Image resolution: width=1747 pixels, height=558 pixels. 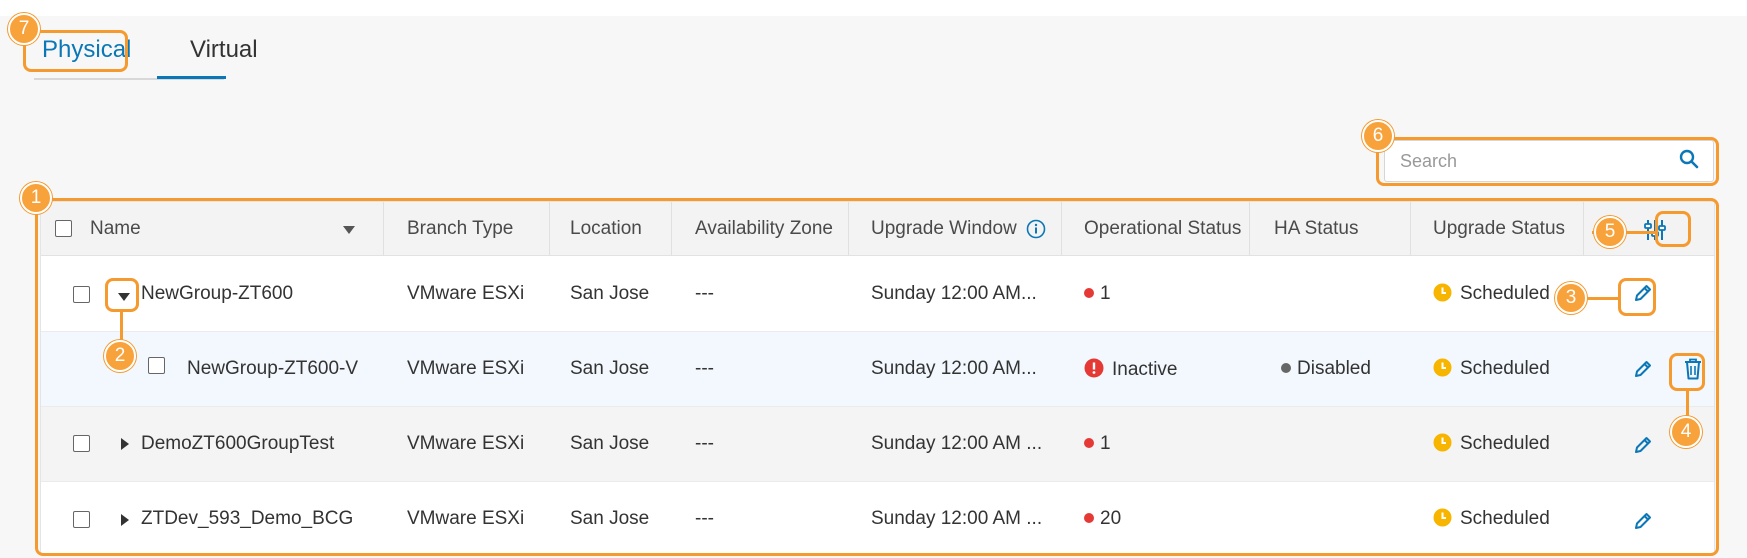 What do you see at coordinates (460, 229) in the screenshot?
I see `header-branch-type: Branch Type` at bounding box center [460, 229].